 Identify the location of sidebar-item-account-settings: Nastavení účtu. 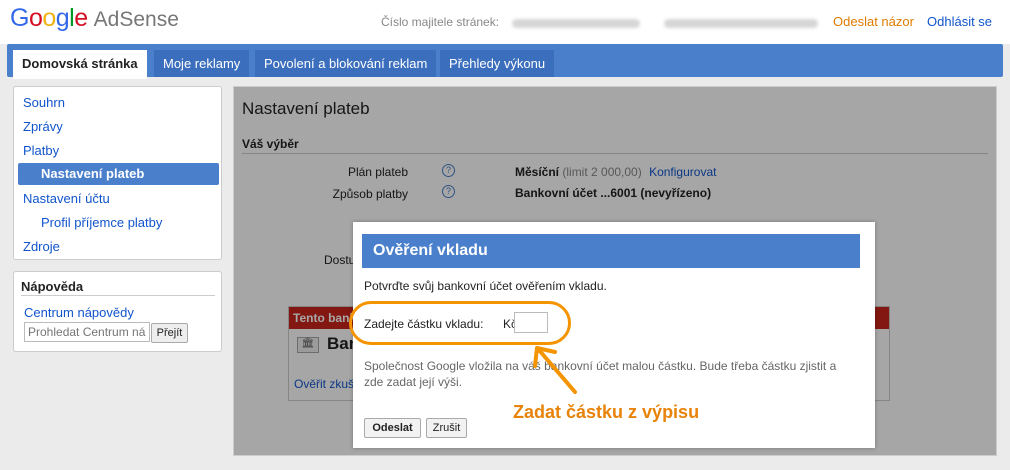
(117, 199).